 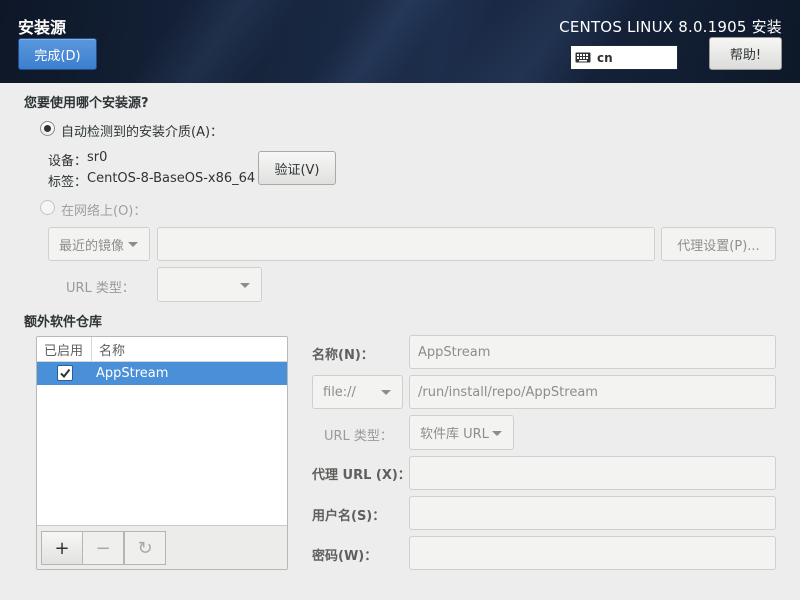 What do you see at coordinates (47, 207) in the screenshot?
I see `network-radio` at bounding box center [47, 207].